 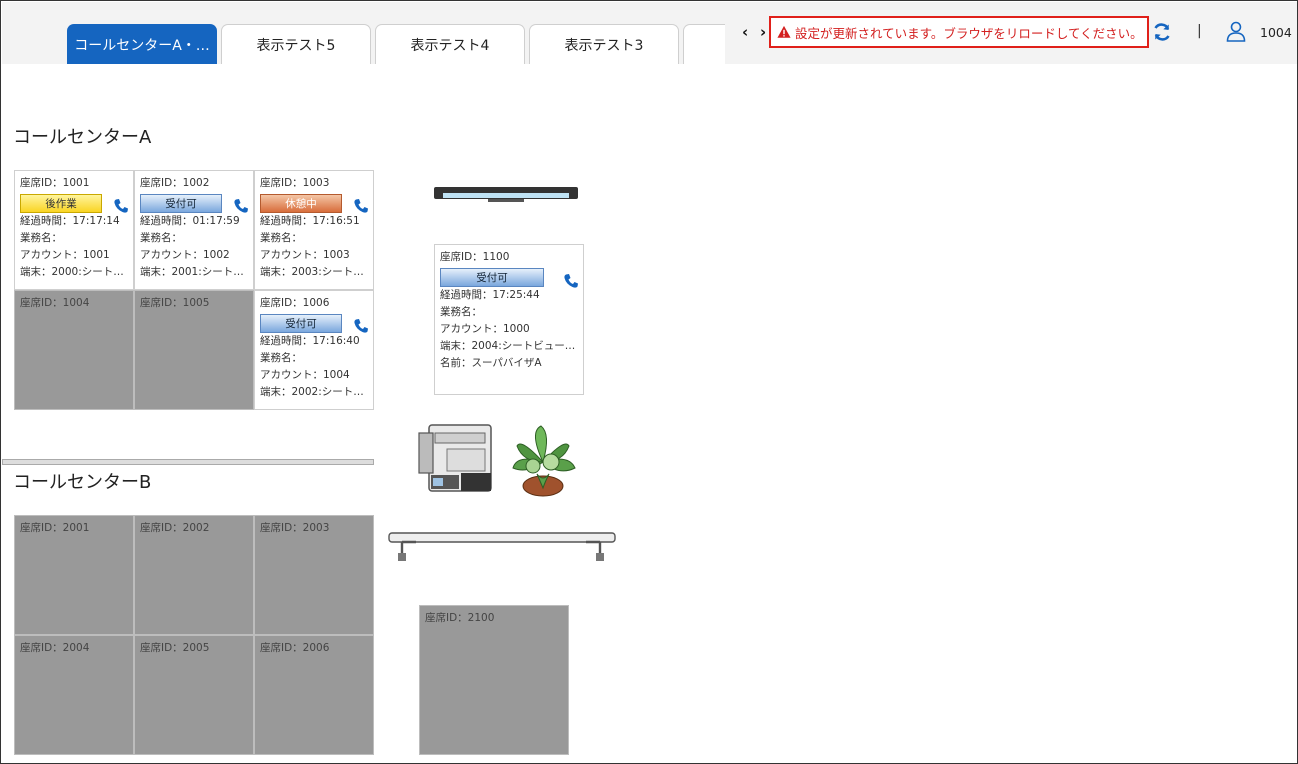 I want to click on plant-icon, so click(x=544, y=461).